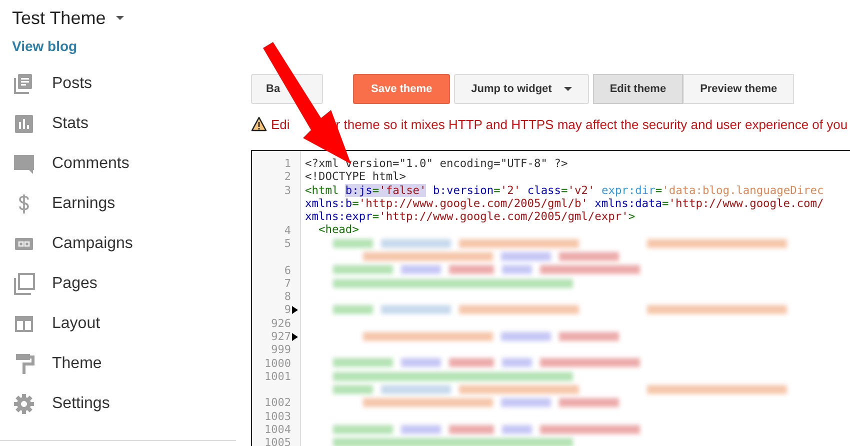 The image size is (850, 446). What do you see at coordinates (277, 429) in the screenshot?
I see `line-number: 1004` at bounding box center [277, 429].